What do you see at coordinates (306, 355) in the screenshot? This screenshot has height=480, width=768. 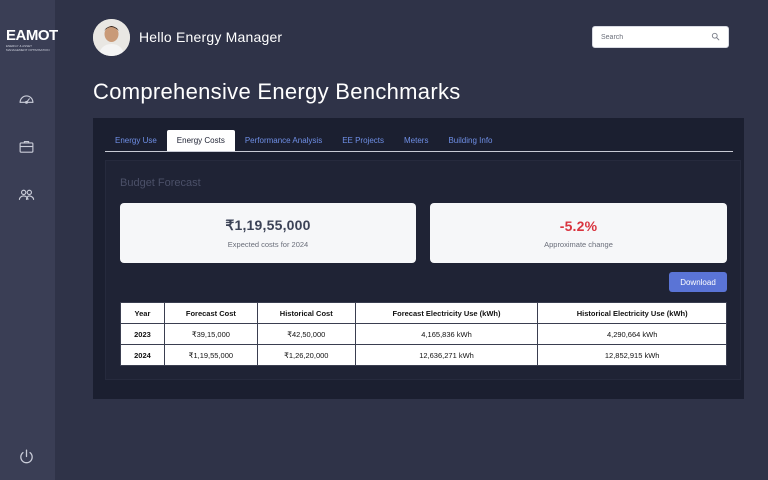 I see `table-cell: ₹1,26,20,000` at bounding box center [306, 355].